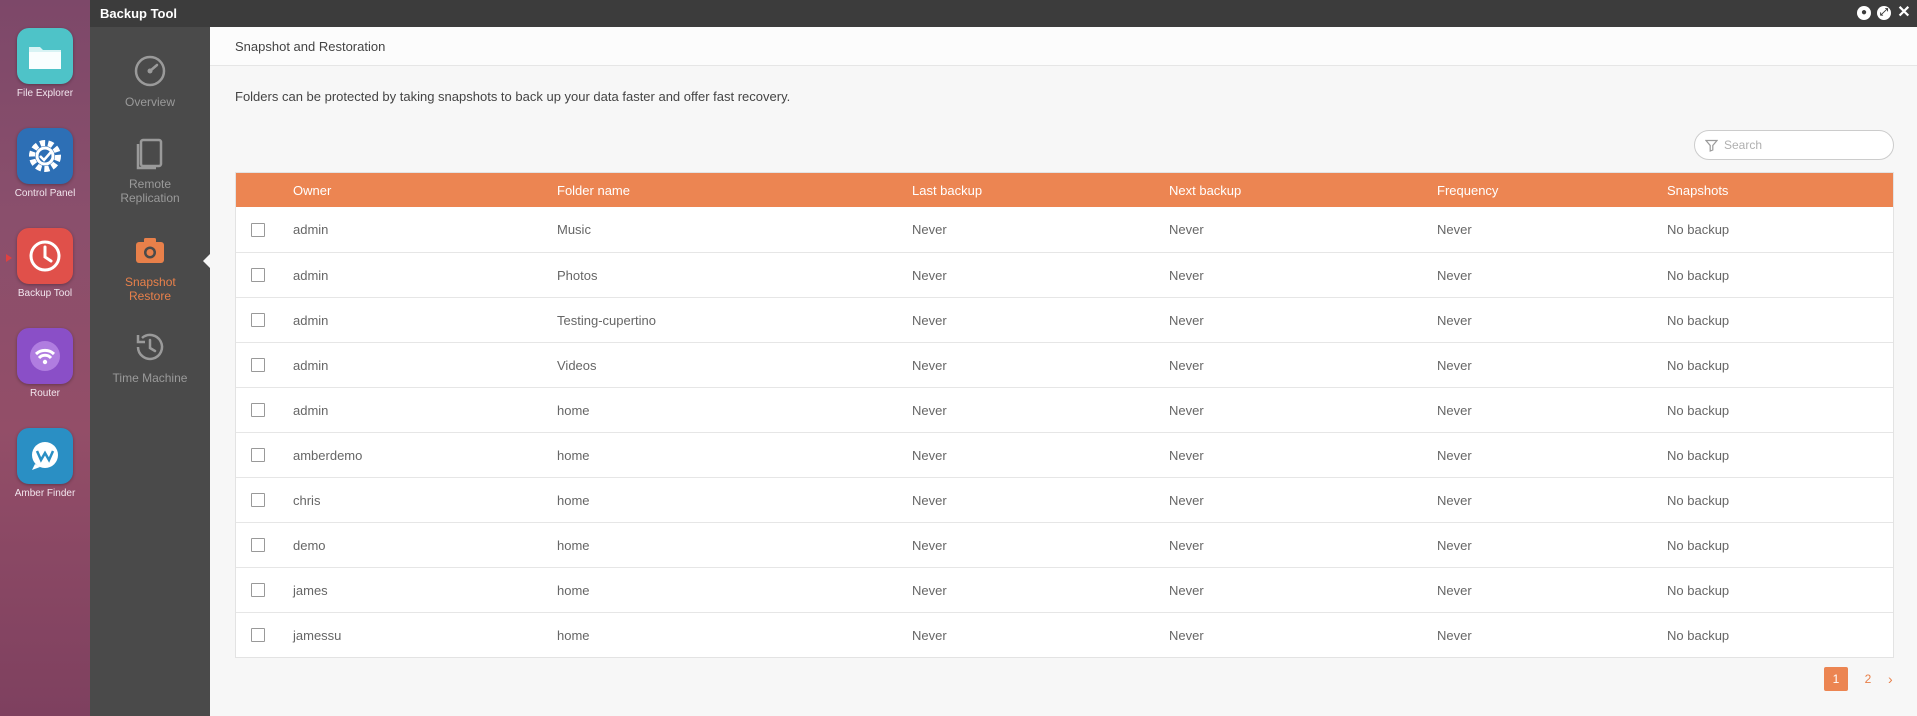 The width and height of the screenshot is (1917, 716). What do you see at coordinates (1064, 454) in the screenshot?
I see `table-row: amberdemo home Never Never Never No backup` at bounding box center [1064, 454].